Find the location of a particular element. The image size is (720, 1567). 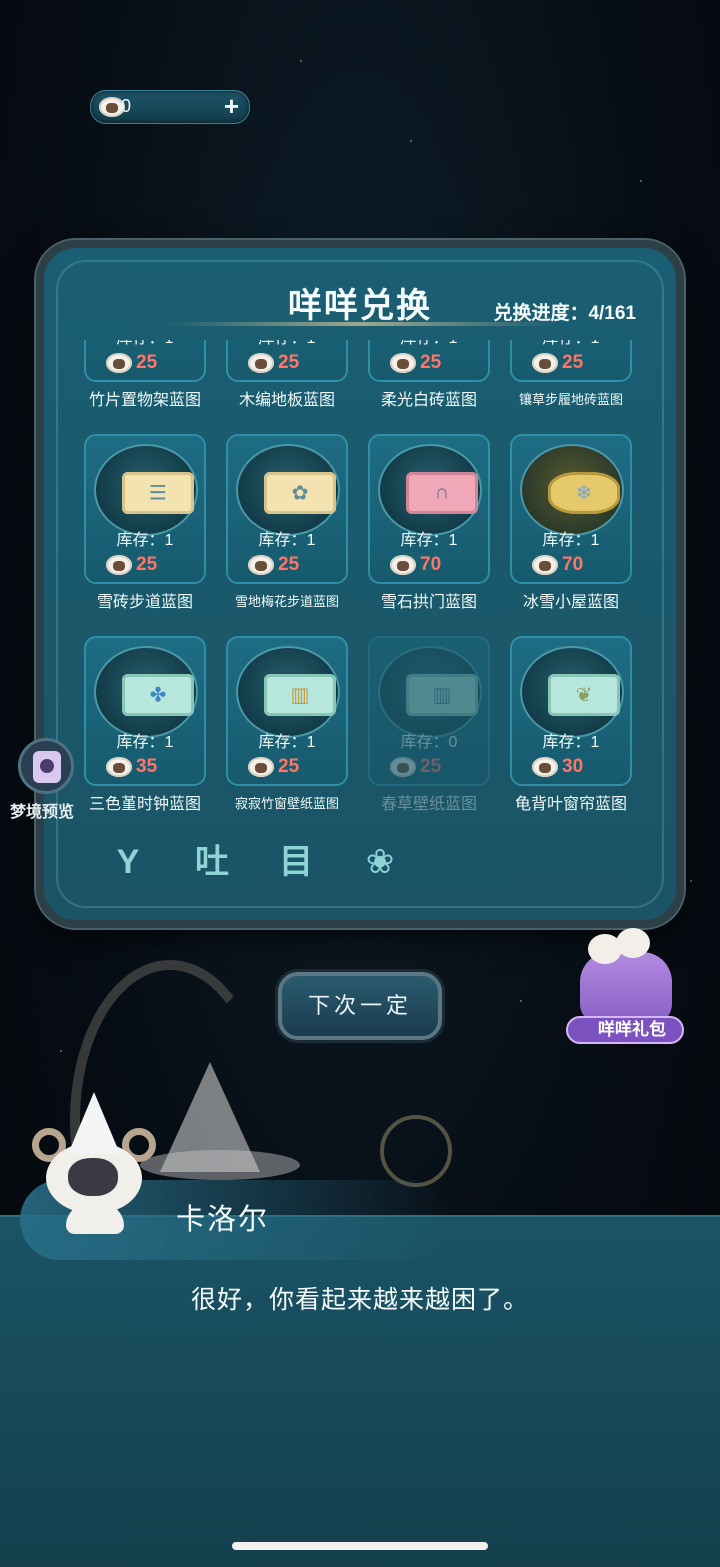

home-indicator is located at coordinates (360, 1546).